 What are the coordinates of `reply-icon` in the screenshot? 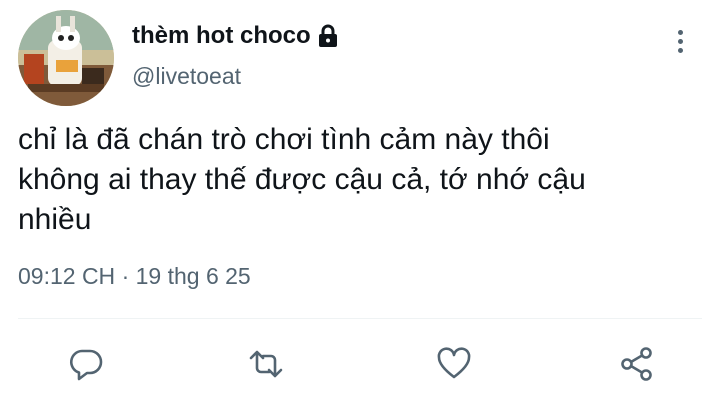 It's located at (86, 365).